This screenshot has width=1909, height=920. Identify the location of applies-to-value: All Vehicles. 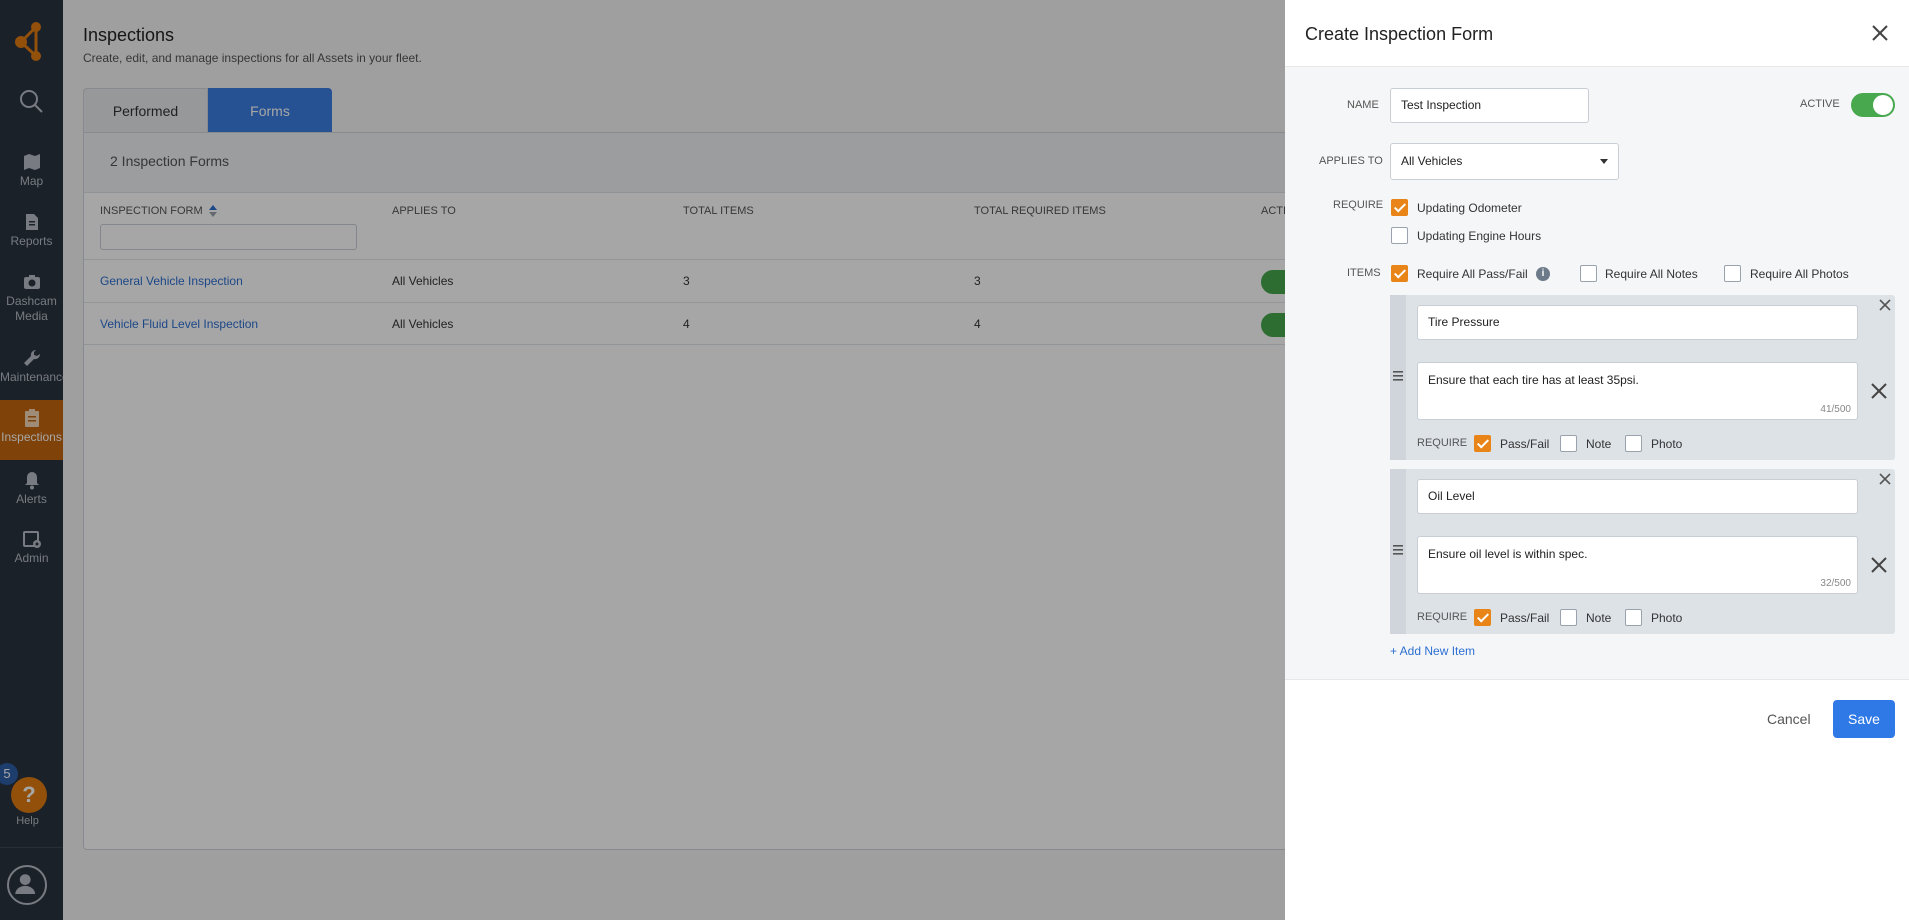
(1432, 161).